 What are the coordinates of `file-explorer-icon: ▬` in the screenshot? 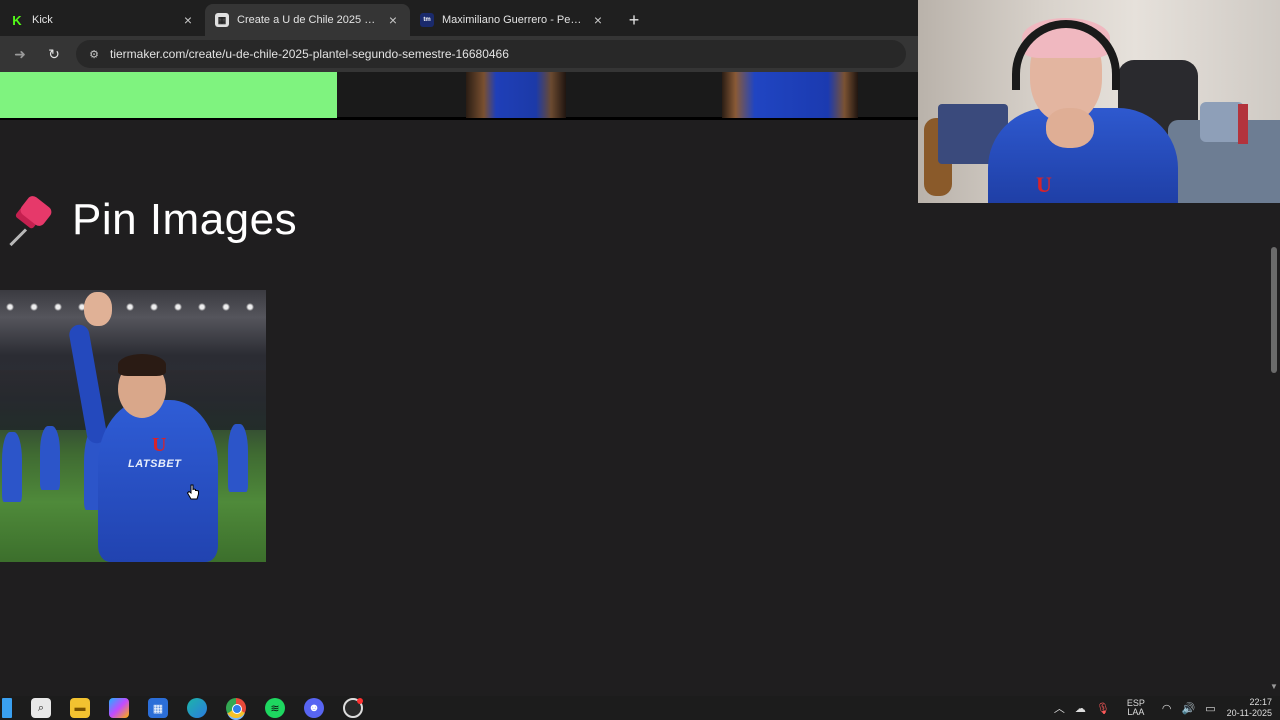 It's located at (80, 708).